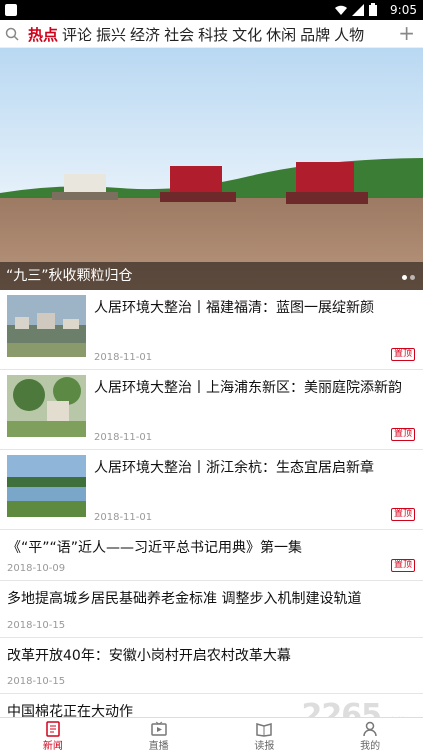 The width and height of the screenshot is (423, 753). I want to click on app-notification-icon, so click(11, 10).